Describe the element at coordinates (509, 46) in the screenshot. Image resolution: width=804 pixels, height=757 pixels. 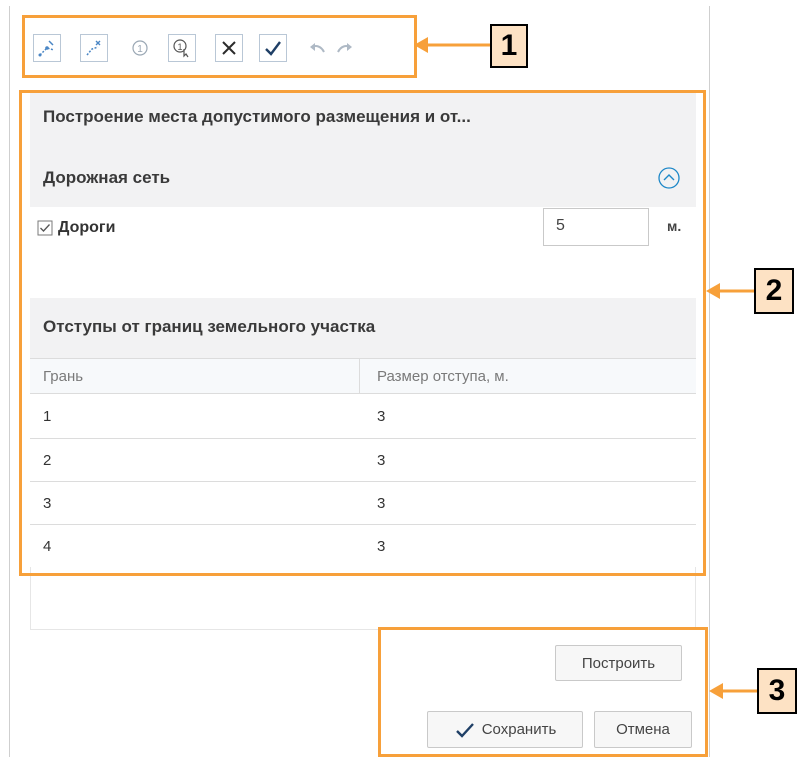
I see `callout-number-1: 1` at that location.